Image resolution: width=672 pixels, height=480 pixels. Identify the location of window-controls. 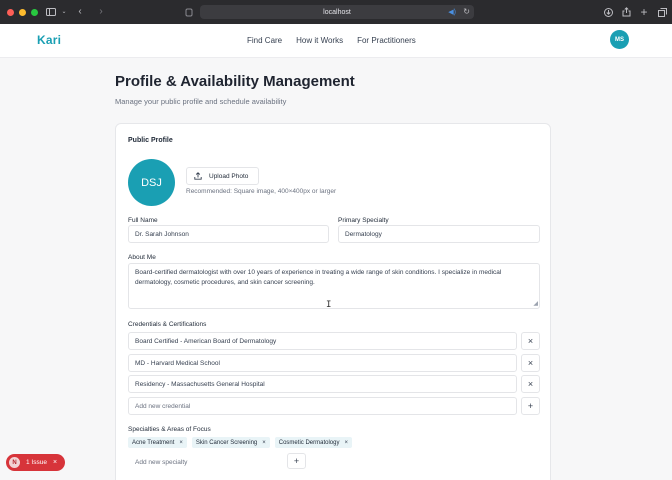
(22, 12).